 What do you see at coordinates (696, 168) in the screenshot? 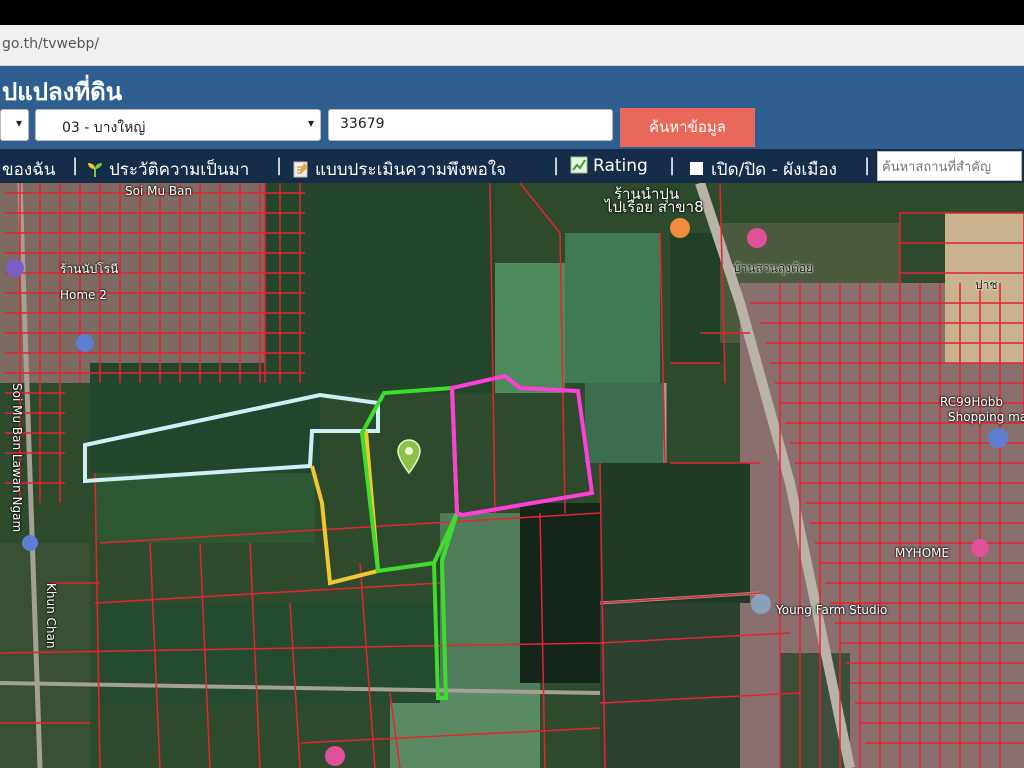
I see `checkbox` at bounding box center [696, 168].